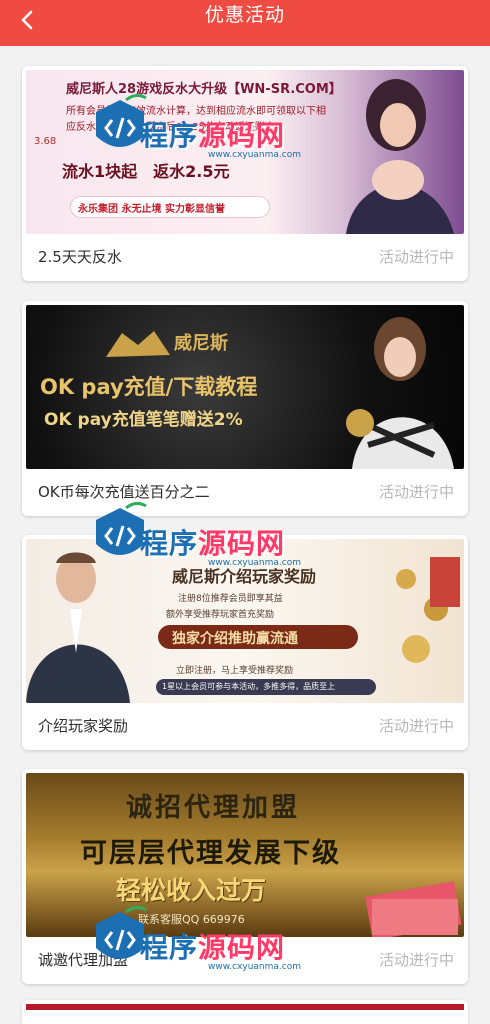  What do you see at coordinates (249, 686) in the screenshot?
I see `banner-line: 1星以上会员可参与本活动，多推多得，品质至上` at bounding box center [249, 686].